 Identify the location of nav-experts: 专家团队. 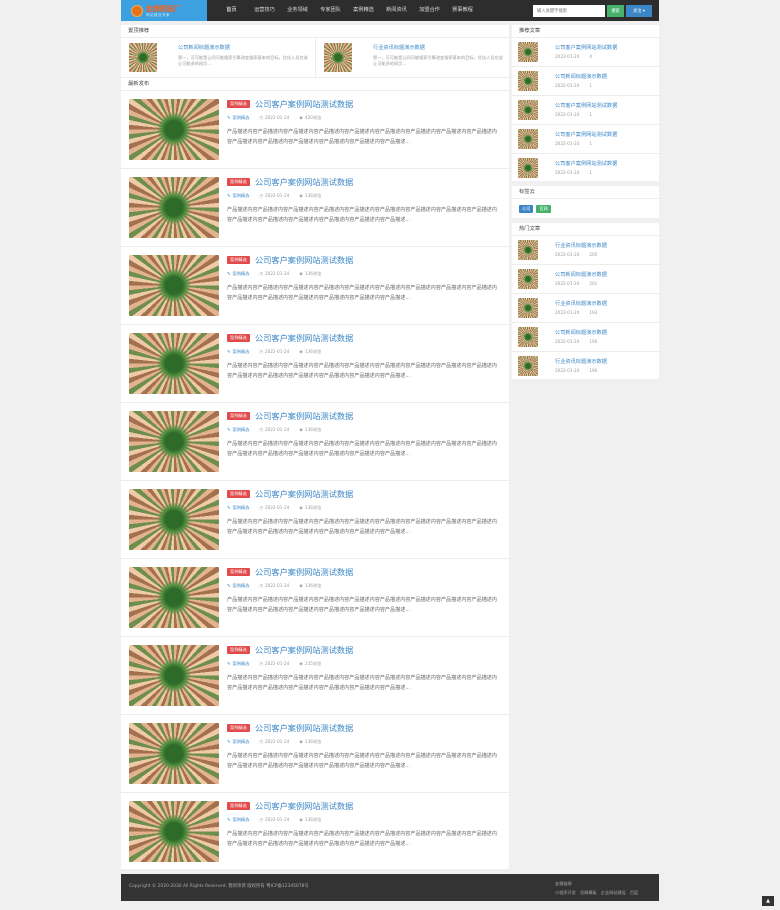
(330, 10).